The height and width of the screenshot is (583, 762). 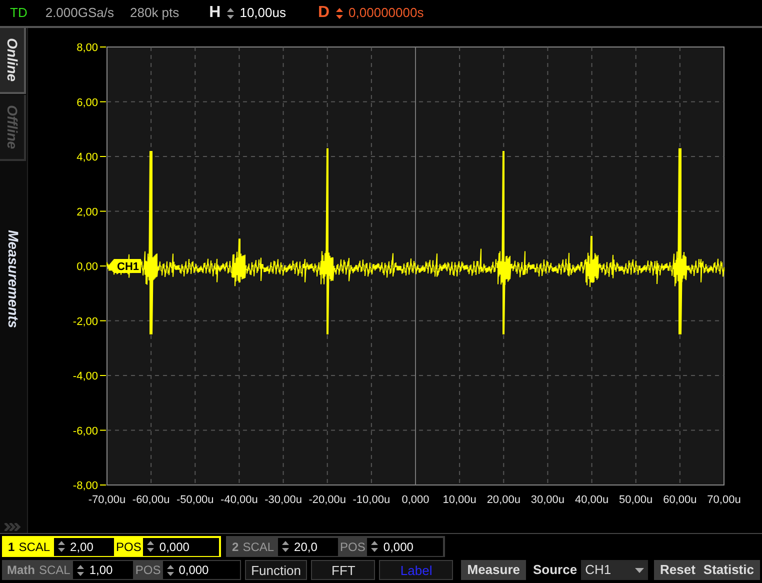 What do you see at coordinates (678, 570) in the screenshot?
I see `reset-button: Reset` at bounding box center [678, 570].